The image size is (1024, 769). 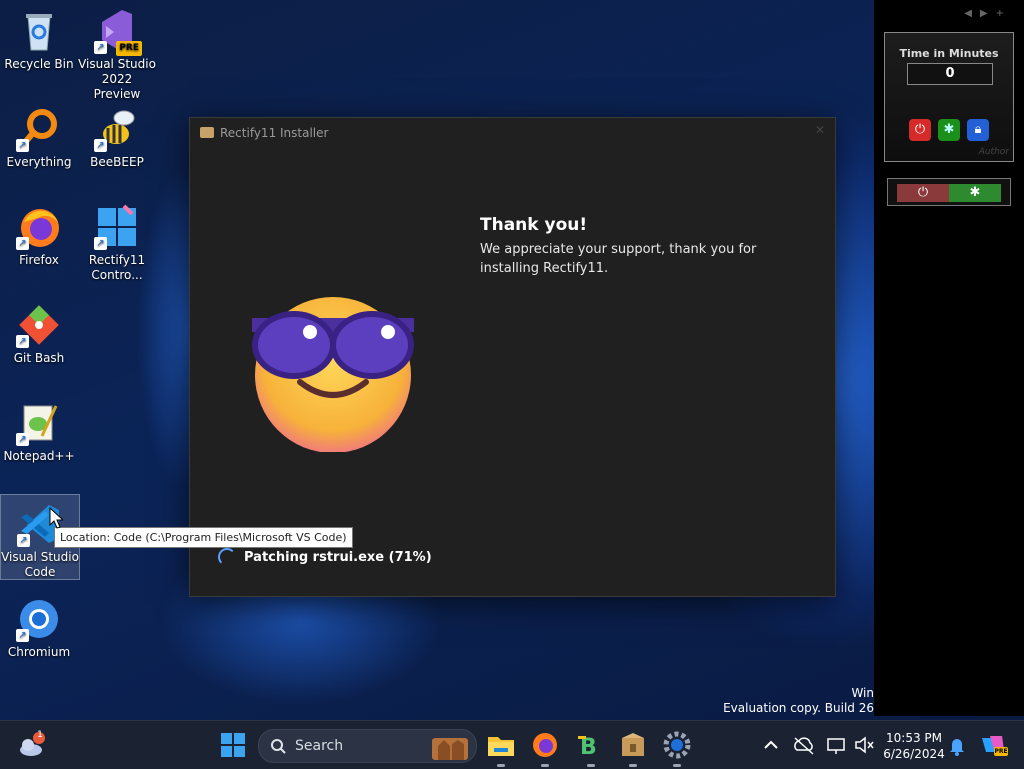 What do you see at coordinates (993, 152) in the screenshot?
I see `gadget-watermark: Author` at bounding box center [993, 152].